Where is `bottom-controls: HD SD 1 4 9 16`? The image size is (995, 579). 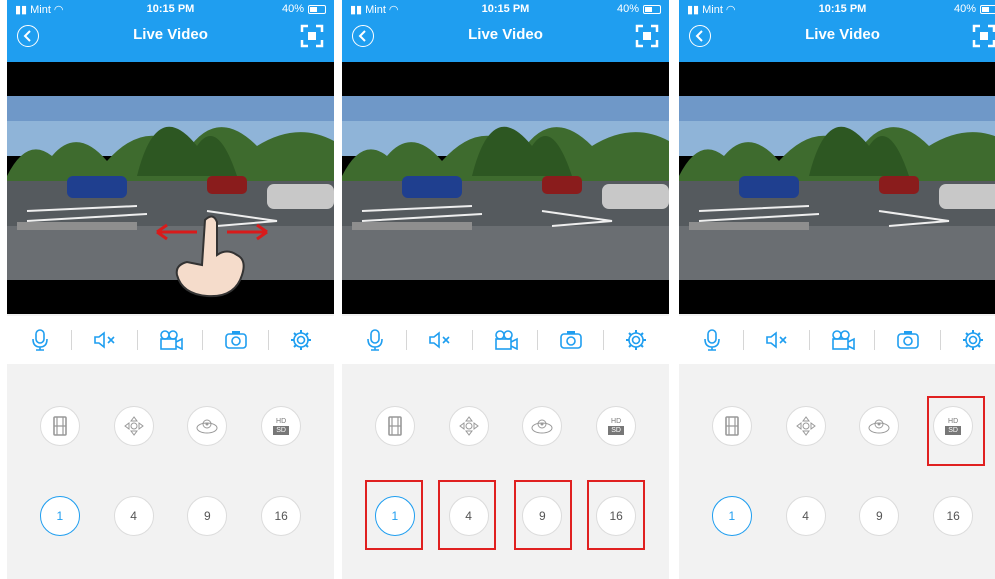 bottom-controls: HD SD 1 4 9 16 is located at coordinates (170, 472).